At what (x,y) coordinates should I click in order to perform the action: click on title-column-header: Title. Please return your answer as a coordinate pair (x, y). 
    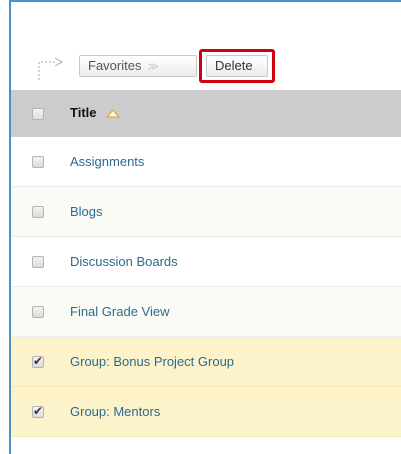
    Looking at the image, I should click on (95, 112).